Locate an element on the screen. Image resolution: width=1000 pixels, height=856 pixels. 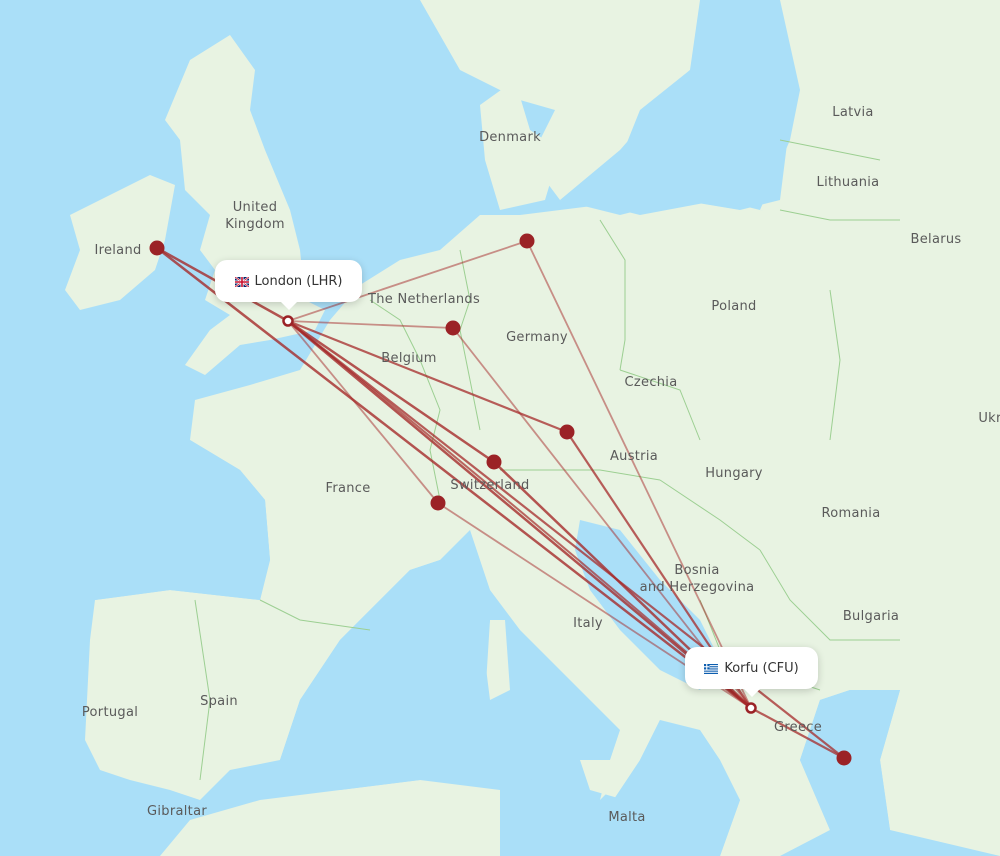
country-label: Bosnia is located at coordinates (696, 570).